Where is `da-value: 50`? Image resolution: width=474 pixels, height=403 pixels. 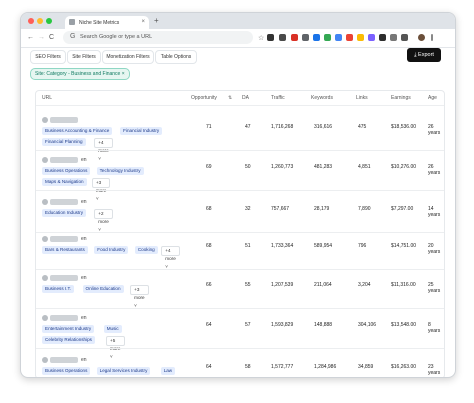 da-value: 50 is located at coordinates (248, 167).